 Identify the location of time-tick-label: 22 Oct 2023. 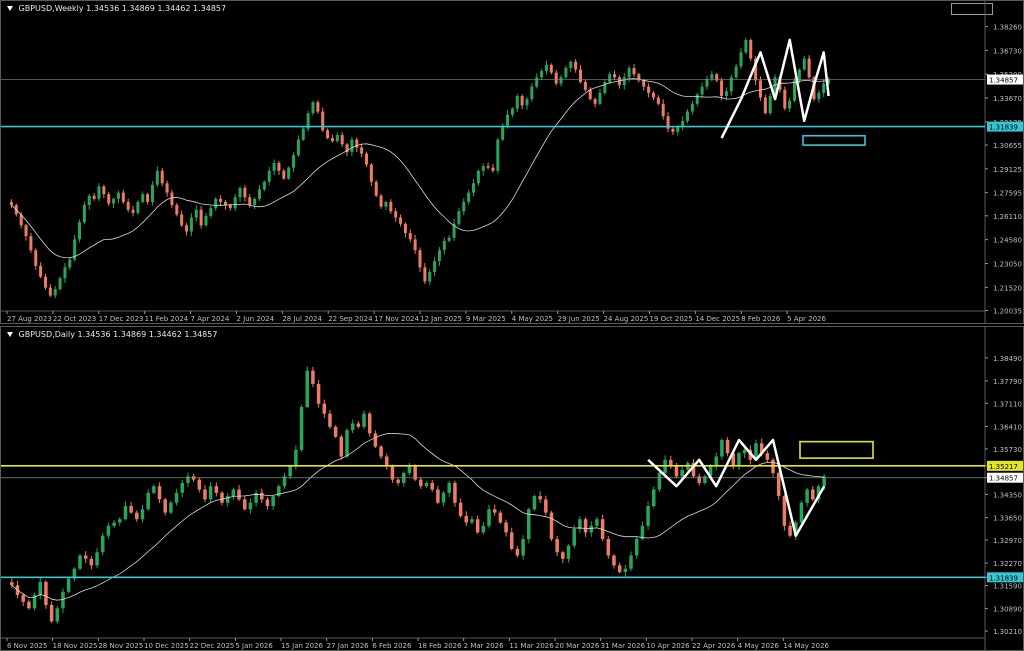
(74, 319).